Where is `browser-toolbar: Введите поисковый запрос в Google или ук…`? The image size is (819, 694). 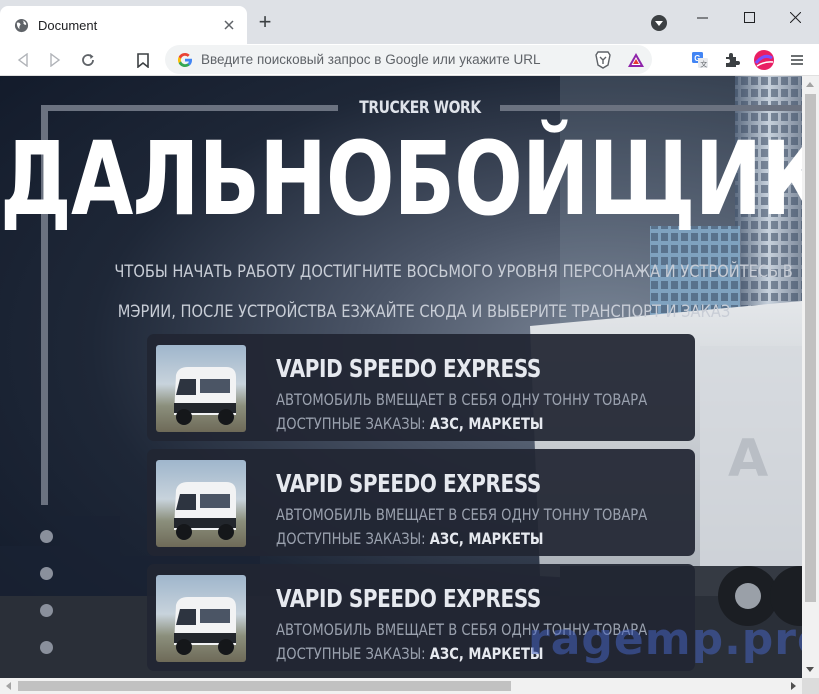 browser-toolbar: Введите поисковый запрос в Google или ук… is located at coordinates (409, 60).